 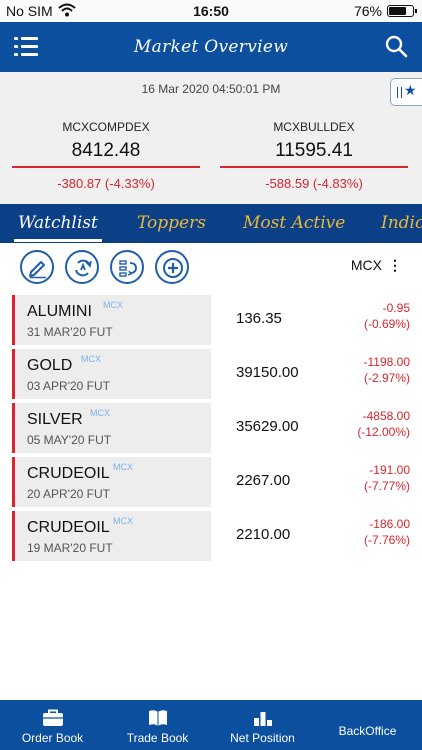 What do you see at coordinates (68, 386) in the screenshot?
I see `instrument-expiry: 03 APR'20 FUT` at bounding box center [68, 386].